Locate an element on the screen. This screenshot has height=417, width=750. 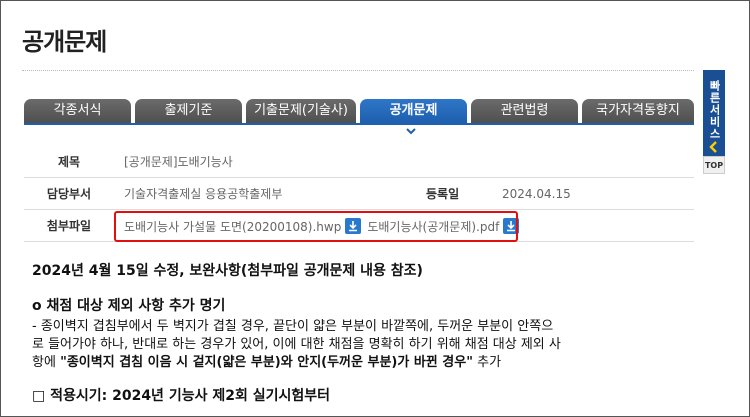
chevron-left-icon is located at coordinates (713, 147).